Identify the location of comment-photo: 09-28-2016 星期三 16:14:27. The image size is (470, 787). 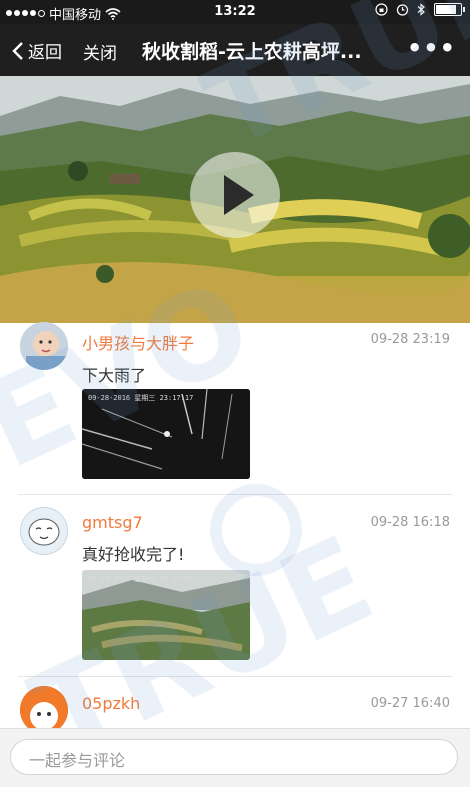
(166, 615).